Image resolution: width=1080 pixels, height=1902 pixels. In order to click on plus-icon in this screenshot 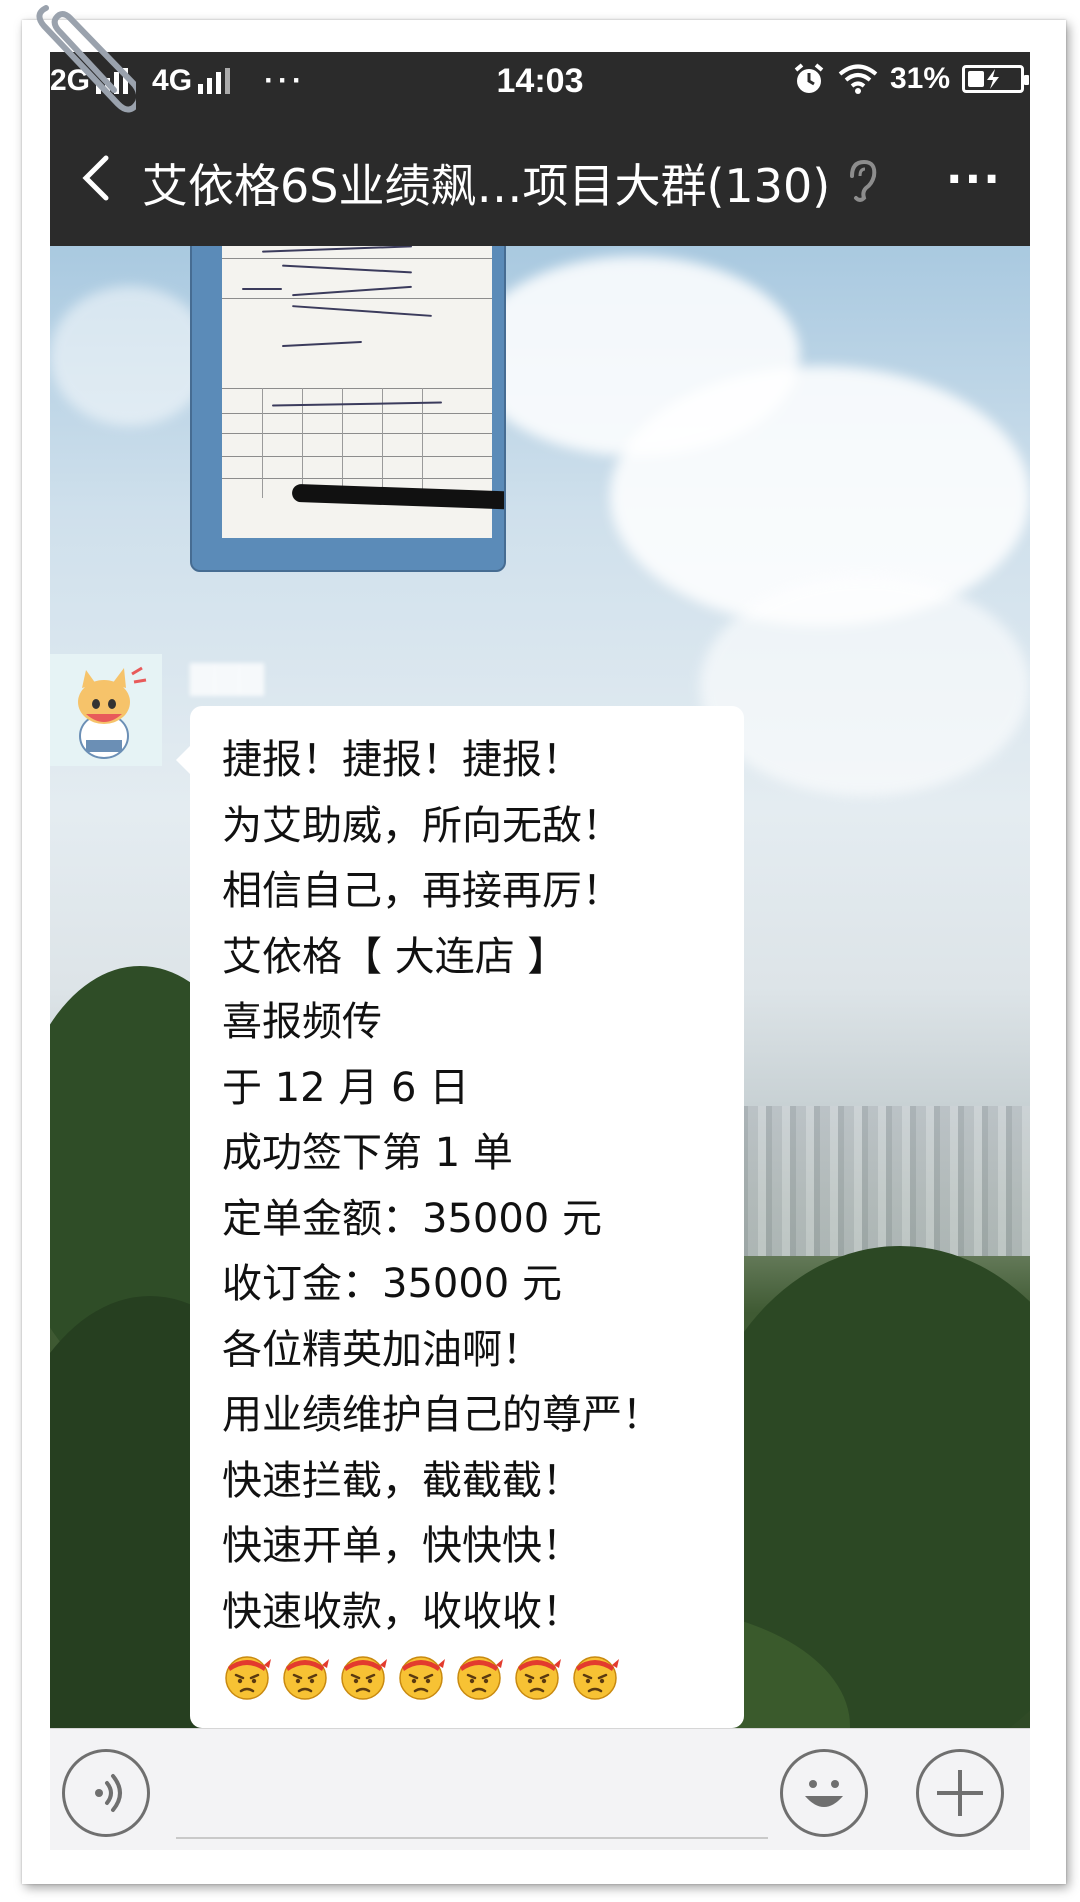, I will do `click(960, 1793)`.